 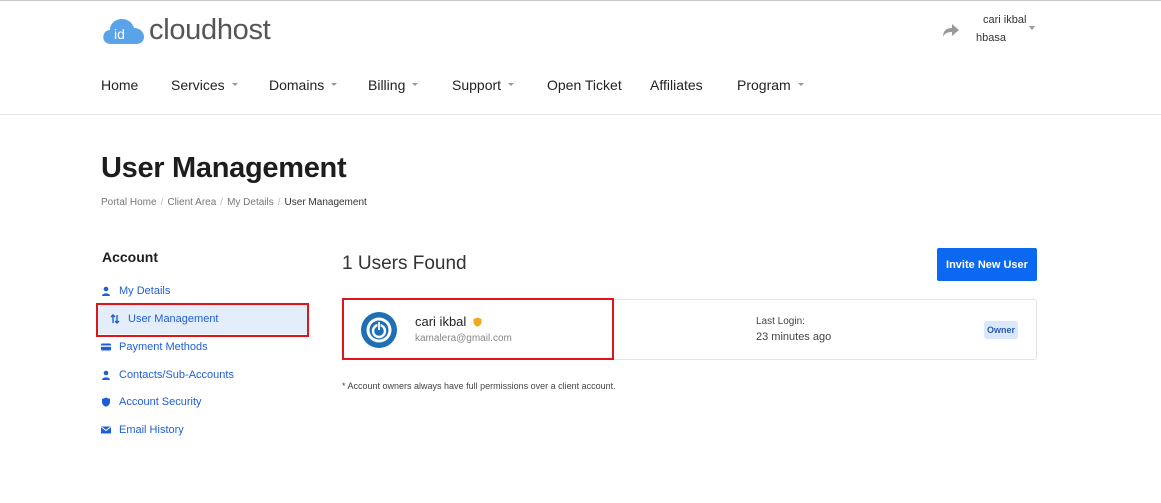 What do you see at coordinates (386, 85) in the screenshot?
I see `nav-billing-label: Billing` at bounding box center [386, 85].